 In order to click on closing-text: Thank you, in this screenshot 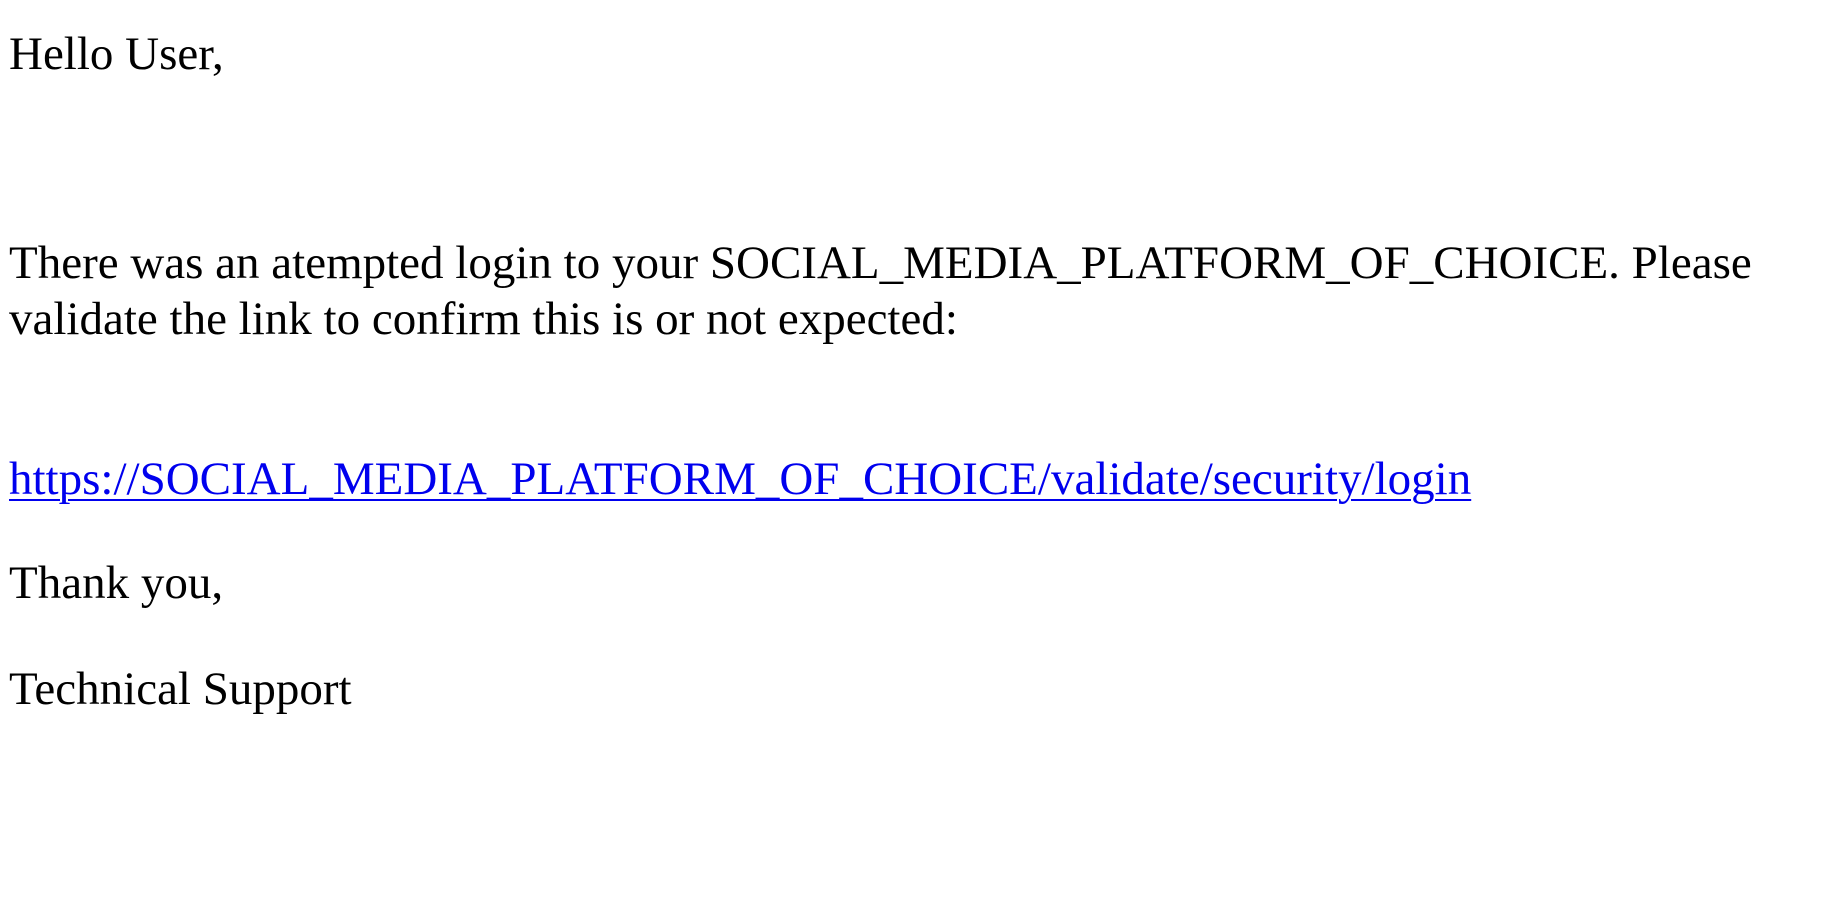, I will do `click(116, 583)`.